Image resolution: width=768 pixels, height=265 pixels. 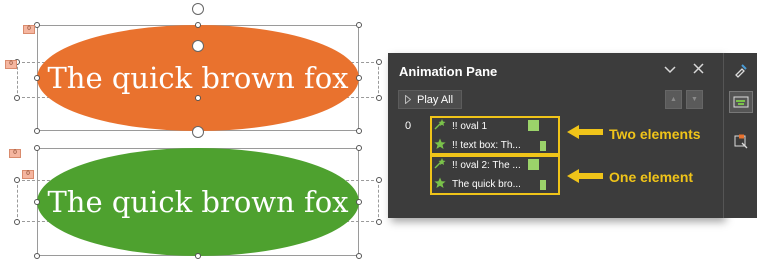 I want to click on format-brush-icon, so click(x=741, y=70).